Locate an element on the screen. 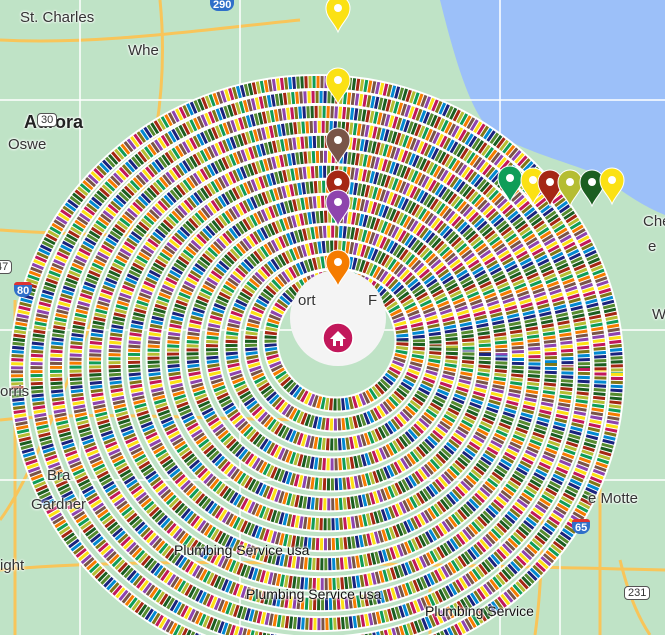  interstate-shield: 290 is located at coordinates (222, 5).